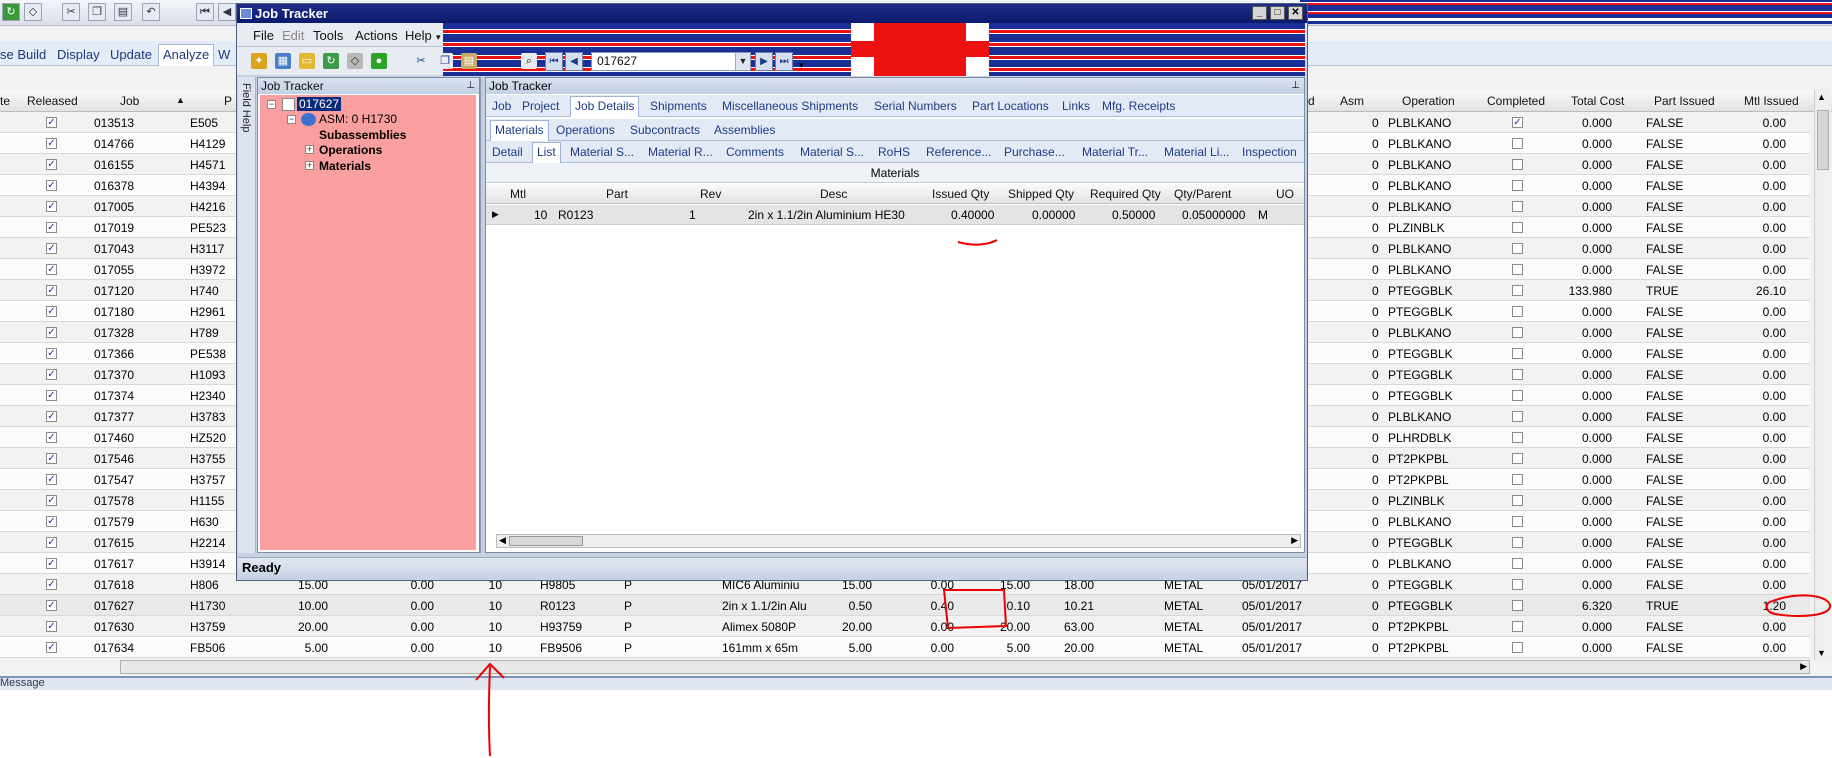  Describe the element at coordinates (205, 12) in the screenshot. I see `first-record-icon: ⏮` at that location.